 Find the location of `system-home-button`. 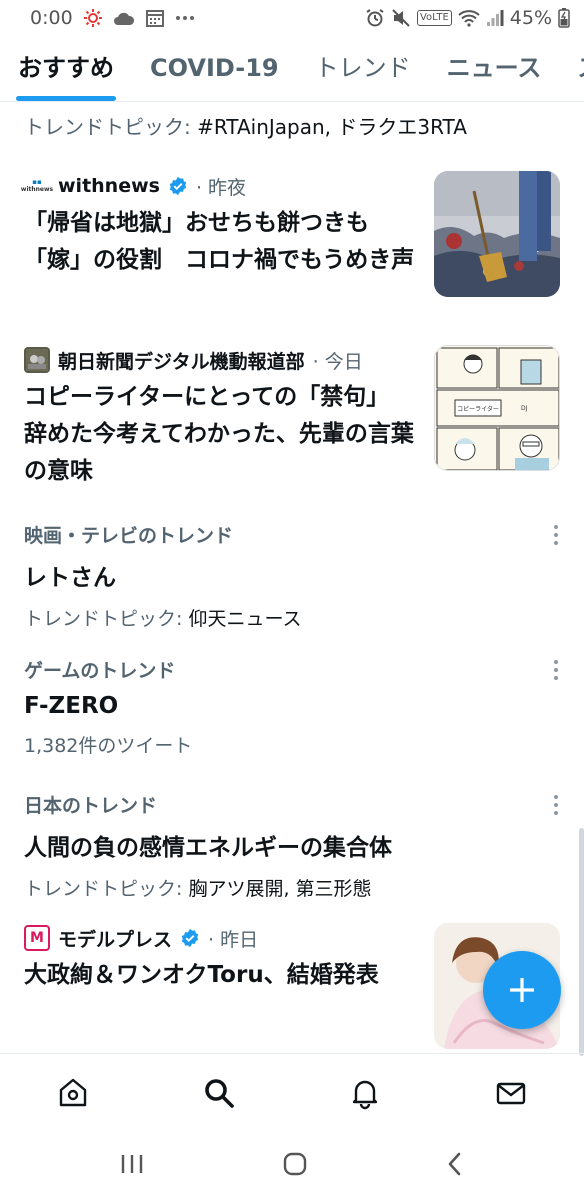

system-home-button is located at coordinates (295, 1166).